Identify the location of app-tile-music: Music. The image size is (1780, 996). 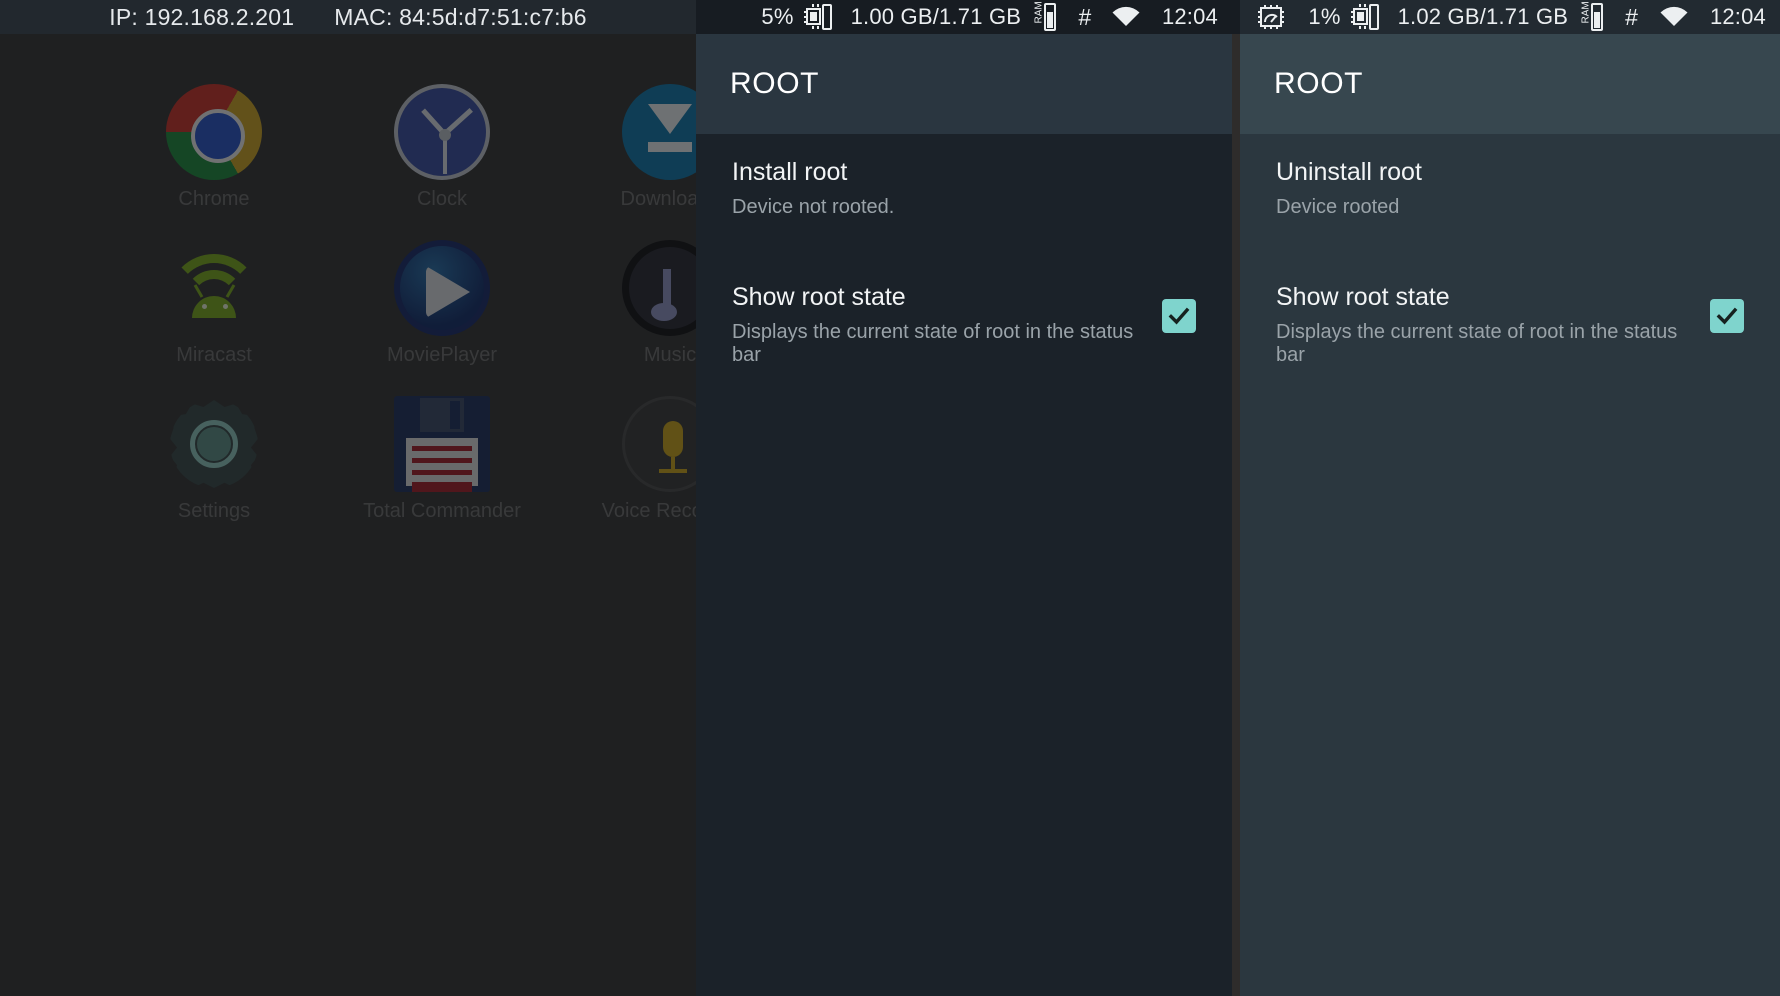
(626, 318).